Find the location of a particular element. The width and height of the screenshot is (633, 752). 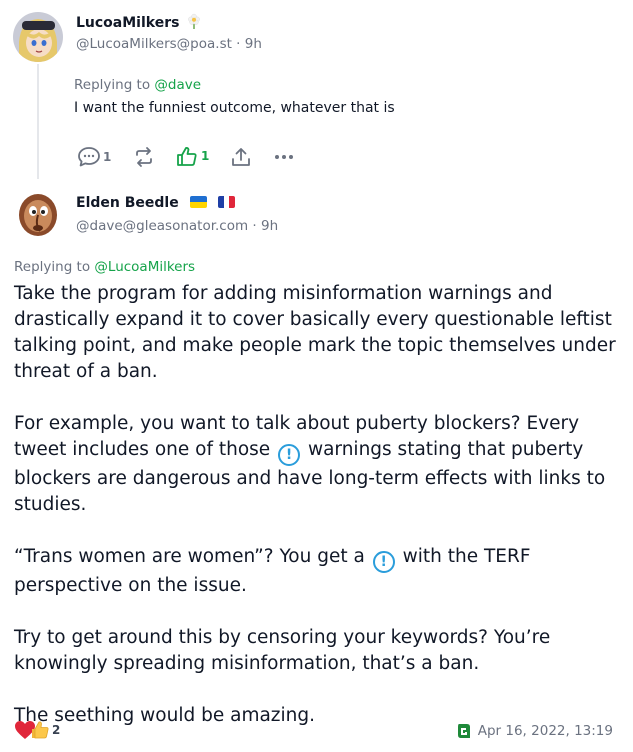

reply-count: 1 is located at coordinates (107, 157).